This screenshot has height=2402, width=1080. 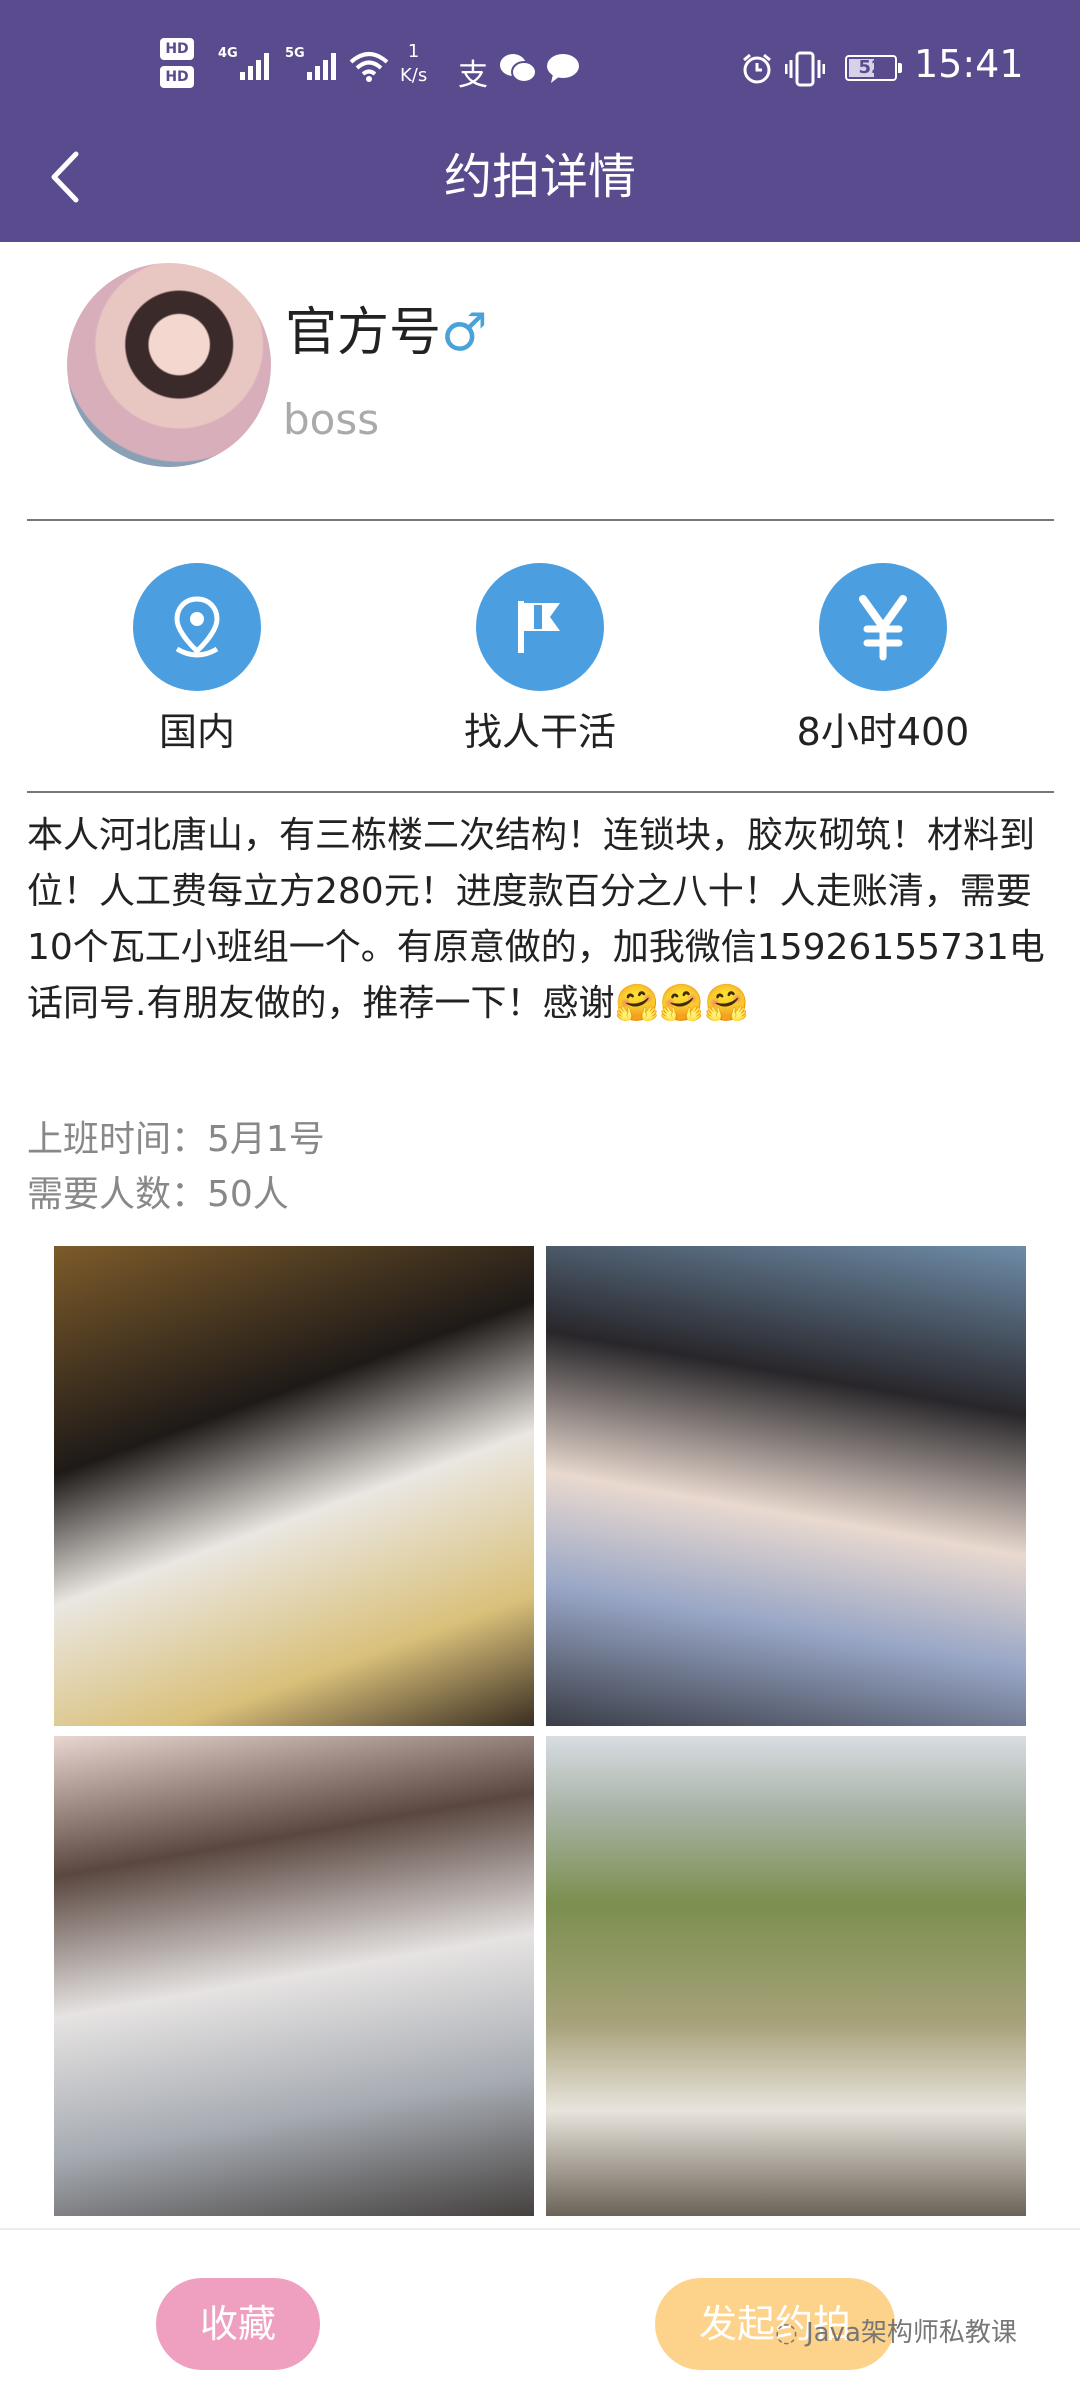 I want to click on net1-label: 4G, so click(x=228, y=53).